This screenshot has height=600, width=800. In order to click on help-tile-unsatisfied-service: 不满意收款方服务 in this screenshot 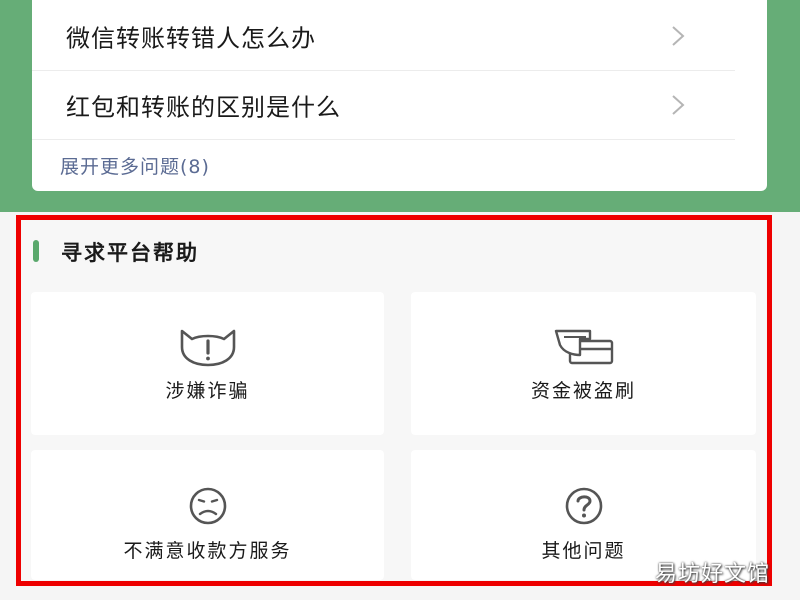, I will do `click(207, 515)`.